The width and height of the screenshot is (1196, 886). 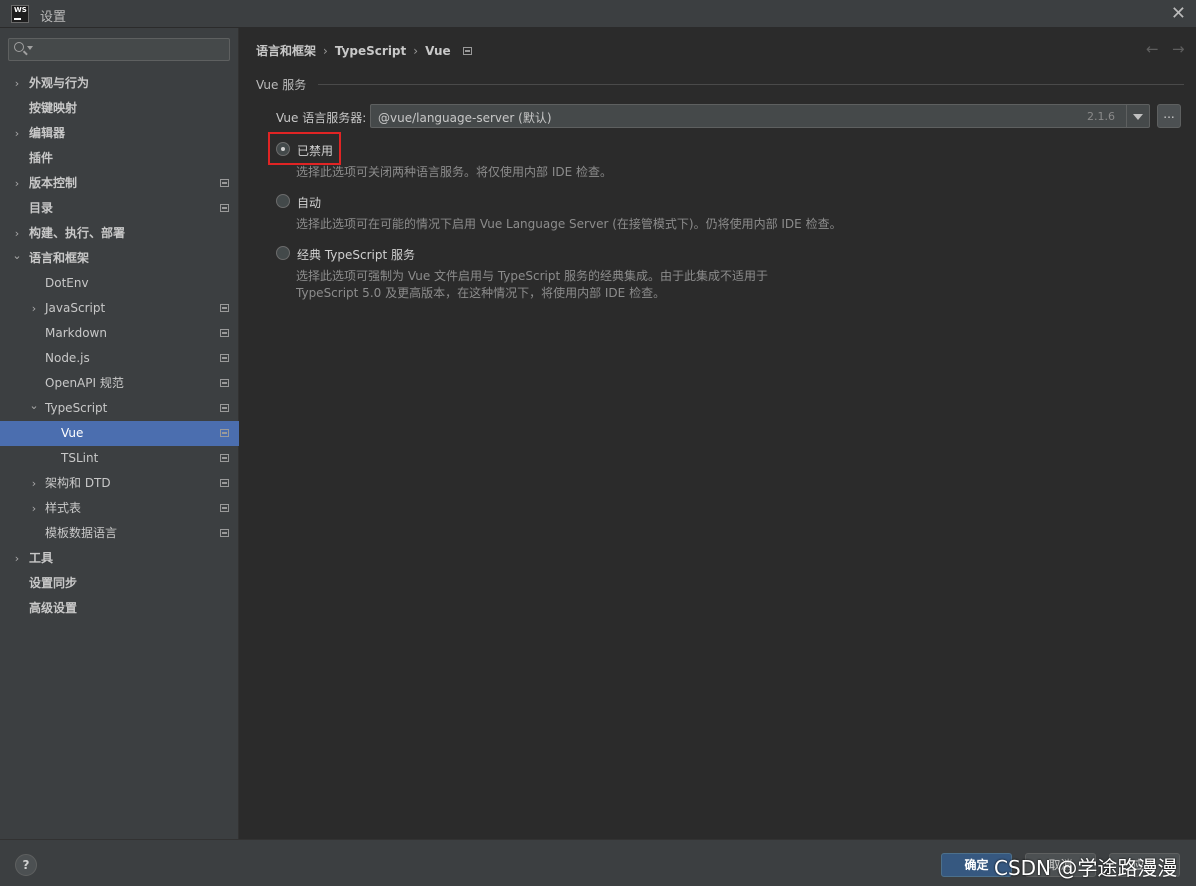 I want to click on sidebar-item-label: 插件, so click(x=41, y=158).